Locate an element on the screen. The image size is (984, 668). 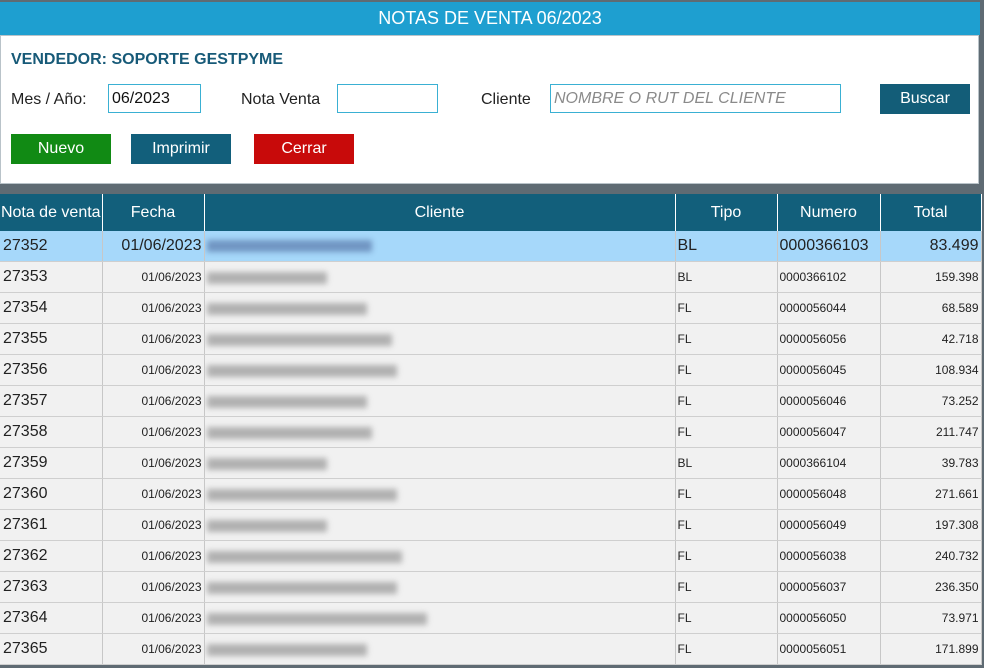
table-row: 27361 01/06/2023 FL 0000056049 197.308 is located at coordinates (491, 525).